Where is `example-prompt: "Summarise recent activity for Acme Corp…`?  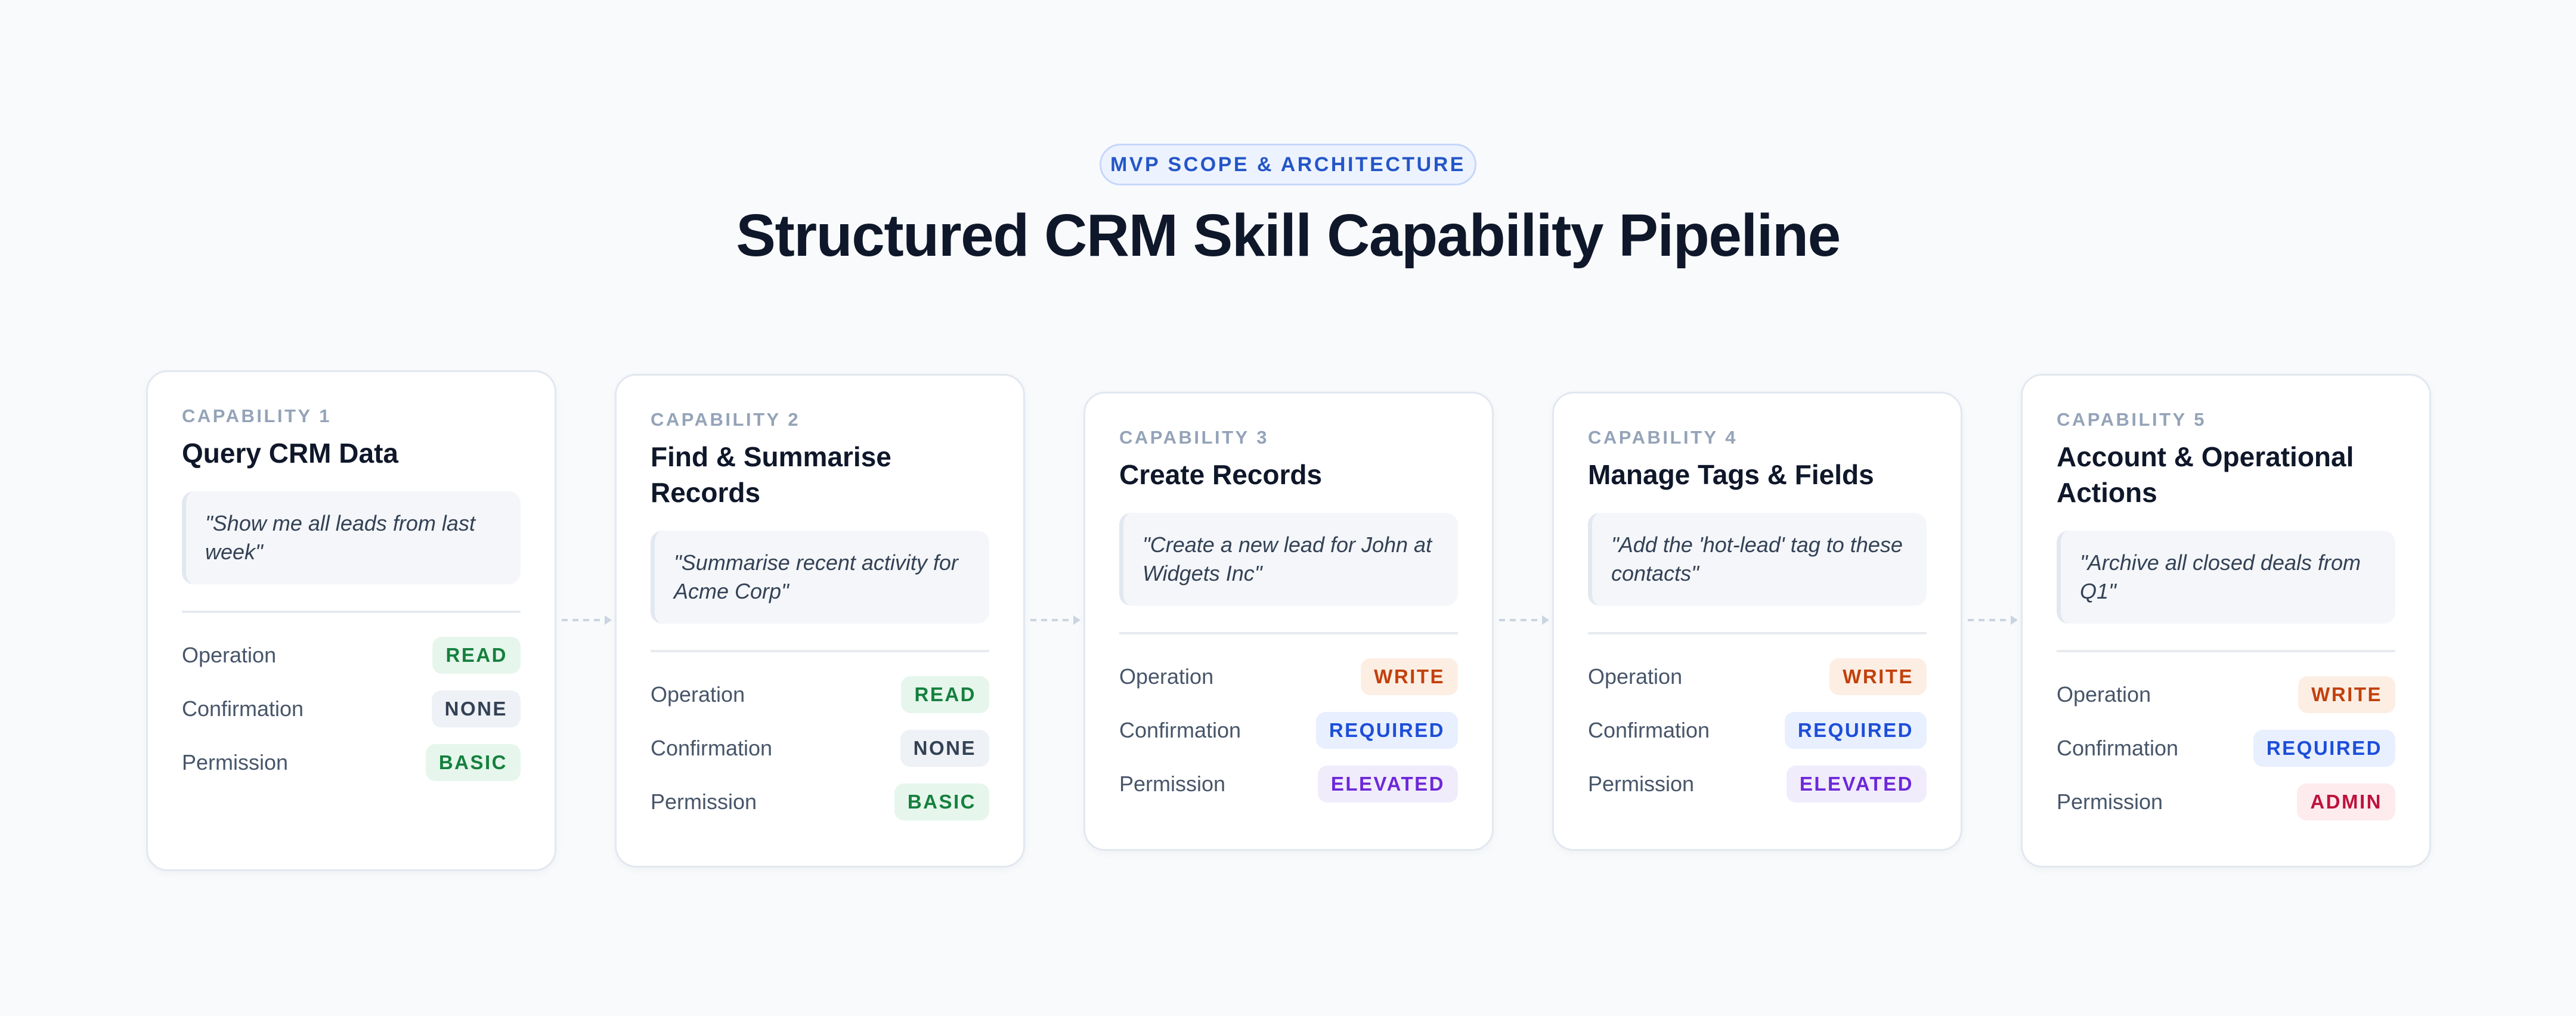
example-prompt: "Summarise recent activity for Acme Corp… is located at coordinates (820, 577).